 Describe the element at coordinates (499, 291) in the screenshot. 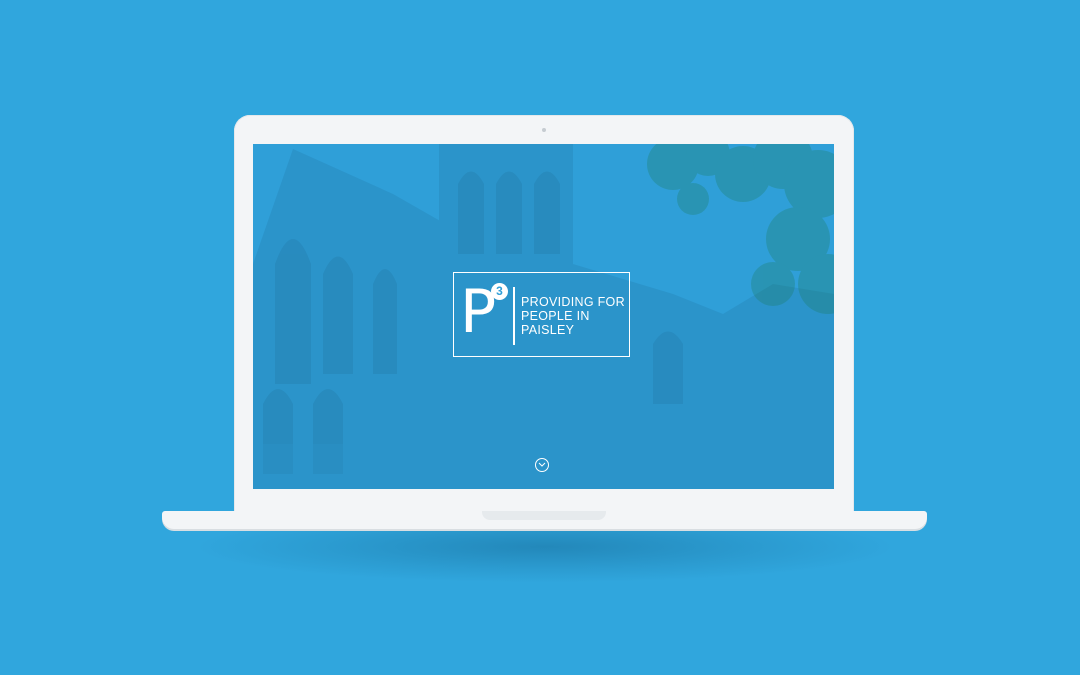

I see `logo-superscript: 3` at that location.